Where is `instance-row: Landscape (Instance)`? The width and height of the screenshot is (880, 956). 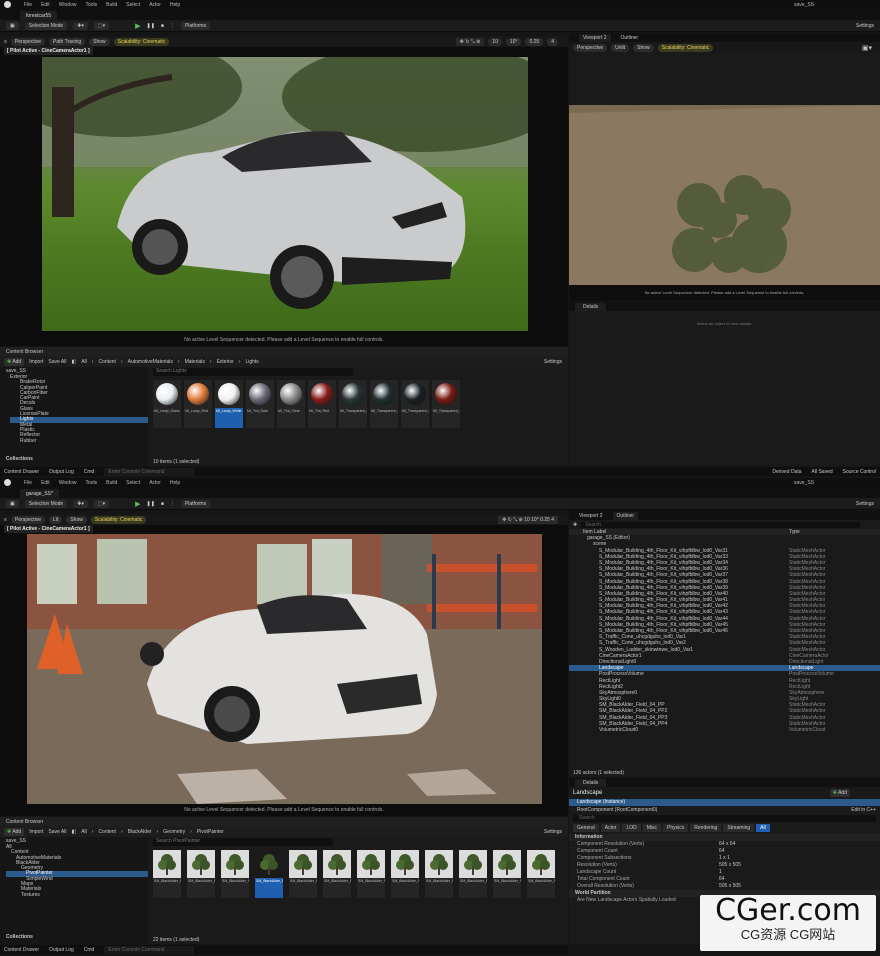
instance-row: Landscape (Instance) is located at coordinates (724, 802).